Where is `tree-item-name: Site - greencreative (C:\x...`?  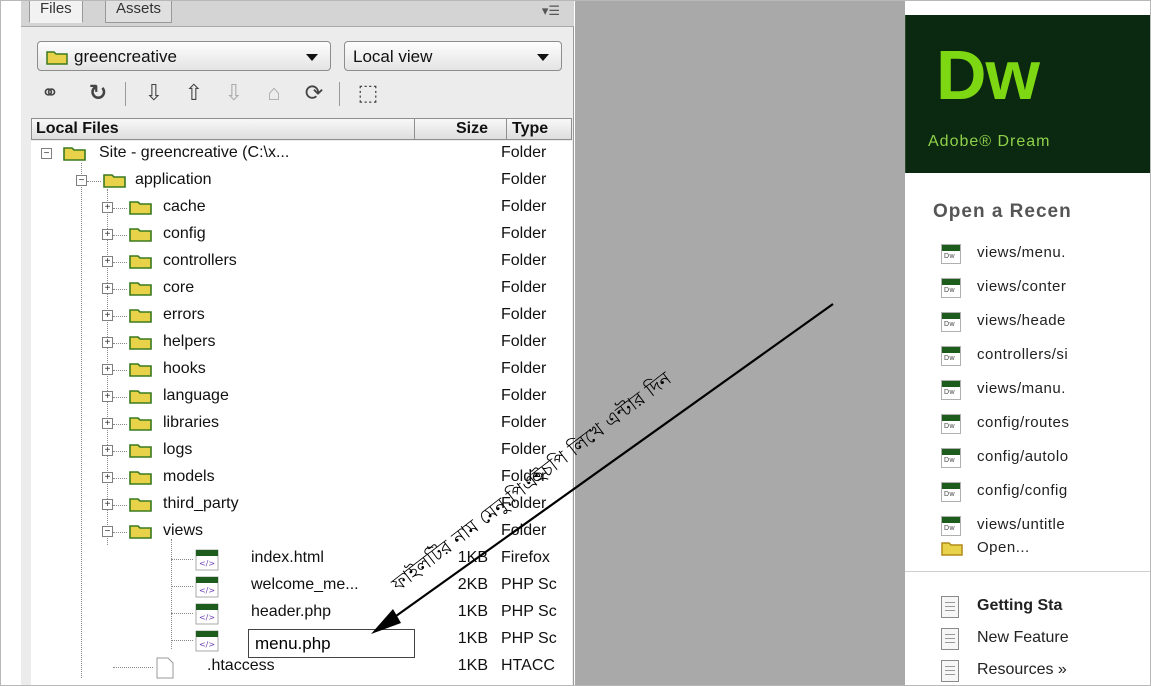
tree-item-name: Site - greencreative (C:\x... is located at coordinates (194, 152).